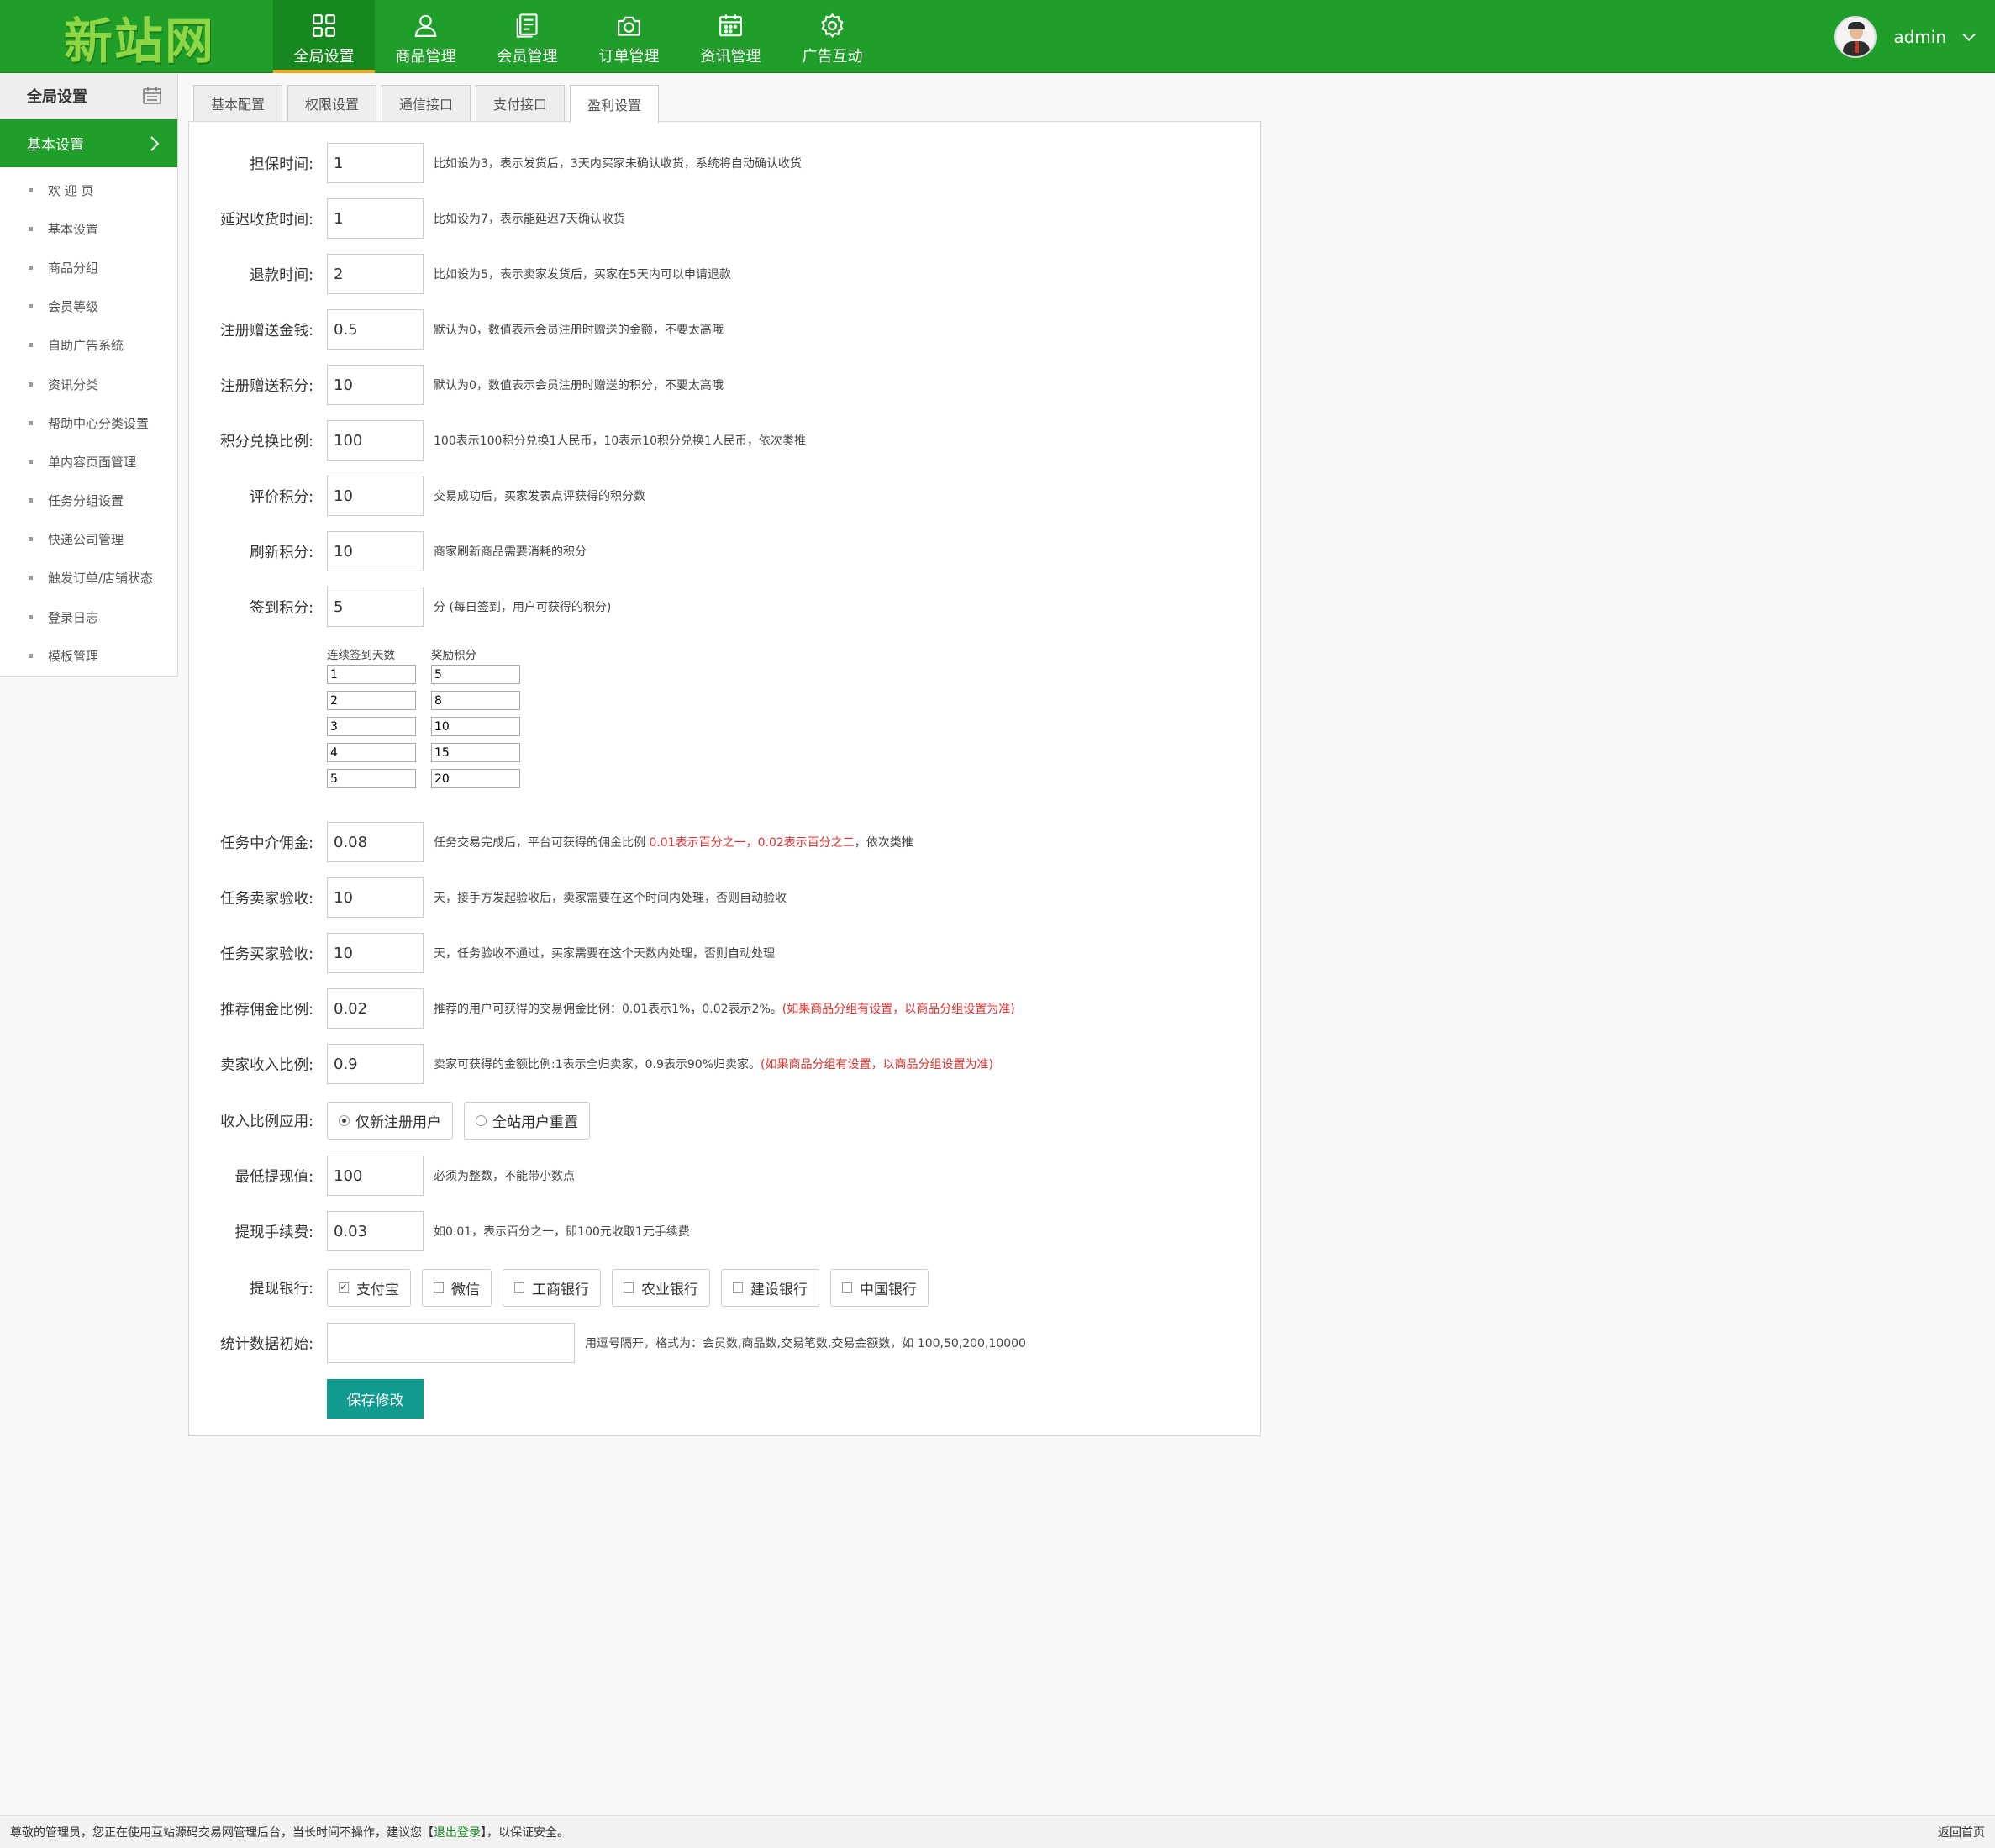  What do you see at coordinates (88, 190) in the screenshot?
I see `sidebar-item: 欢 迎 页` at bounding box center [88, 190].